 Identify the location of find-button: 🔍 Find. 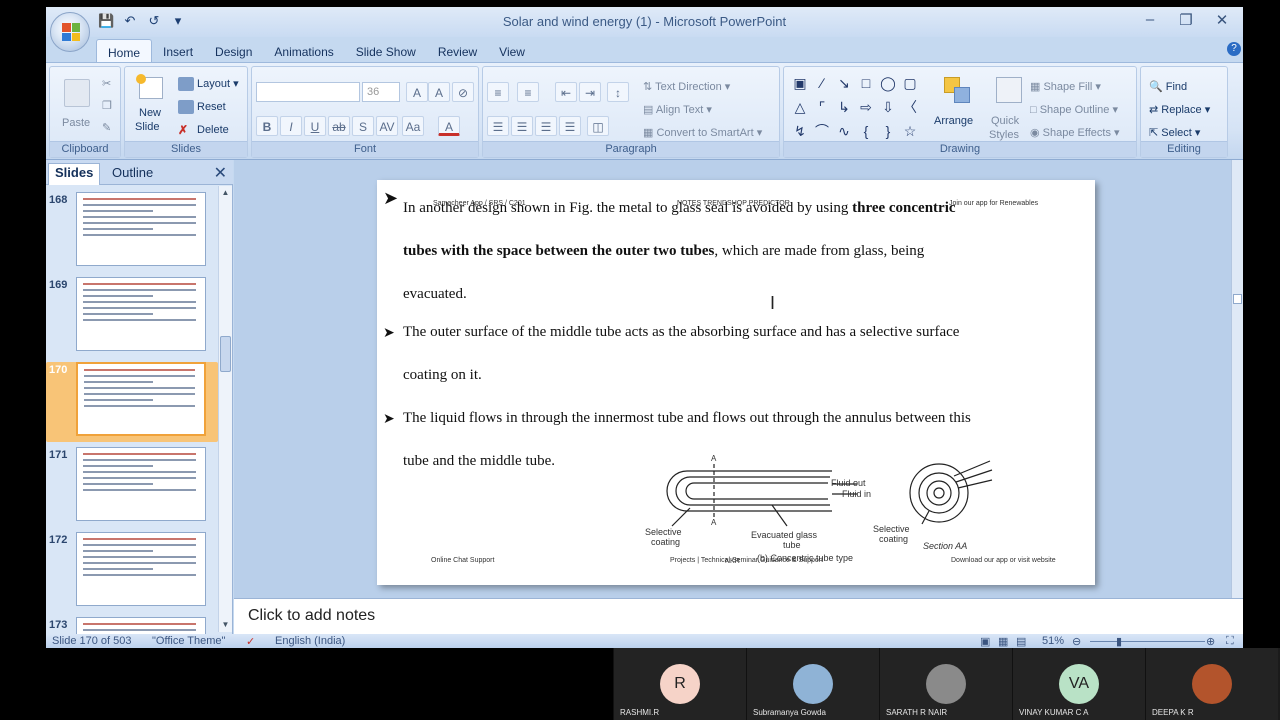
(1168, 86).